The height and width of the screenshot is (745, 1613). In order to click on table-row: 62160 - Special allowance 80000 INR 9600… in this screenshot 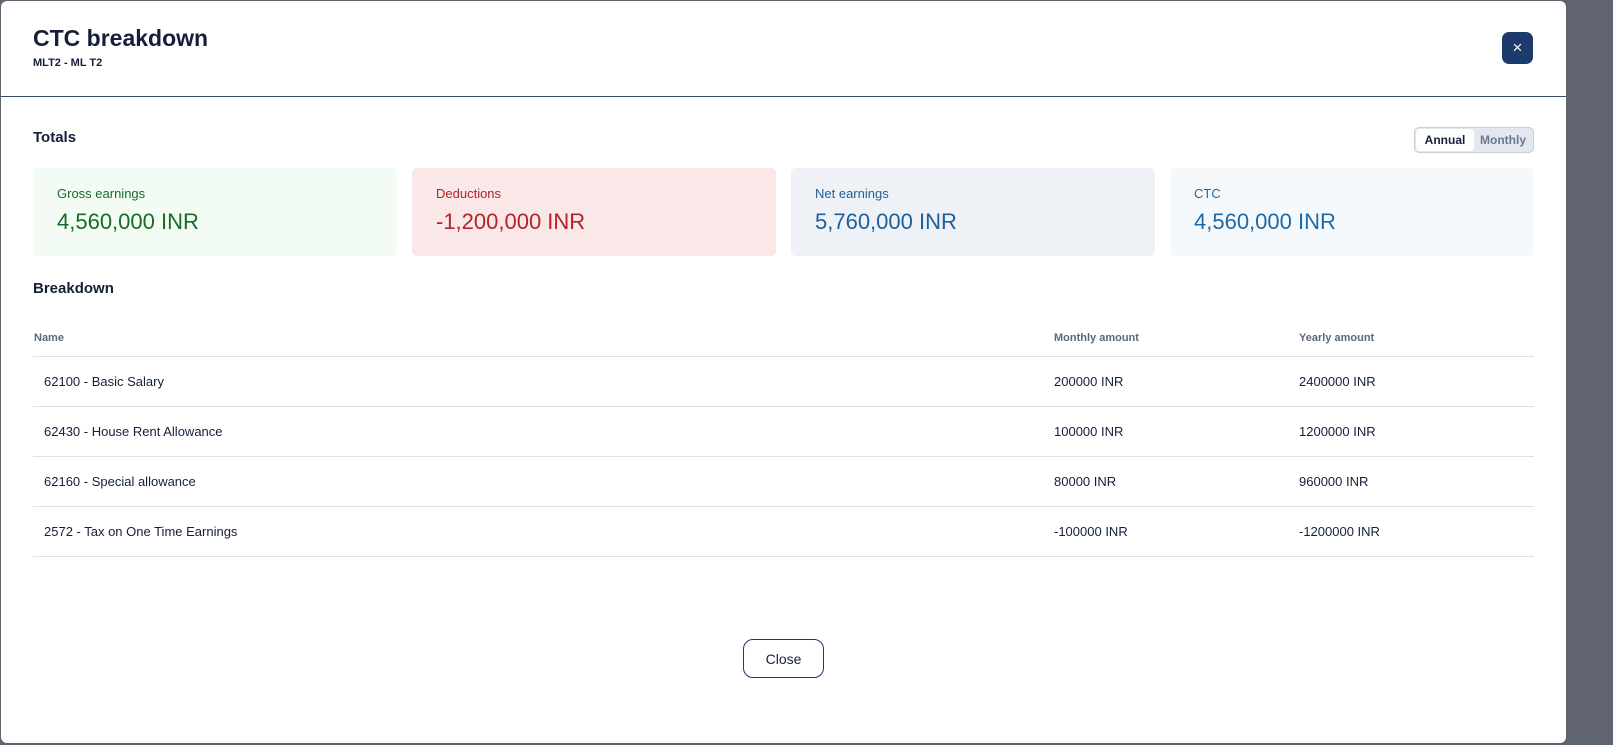, I will do `click(783, 482)`.